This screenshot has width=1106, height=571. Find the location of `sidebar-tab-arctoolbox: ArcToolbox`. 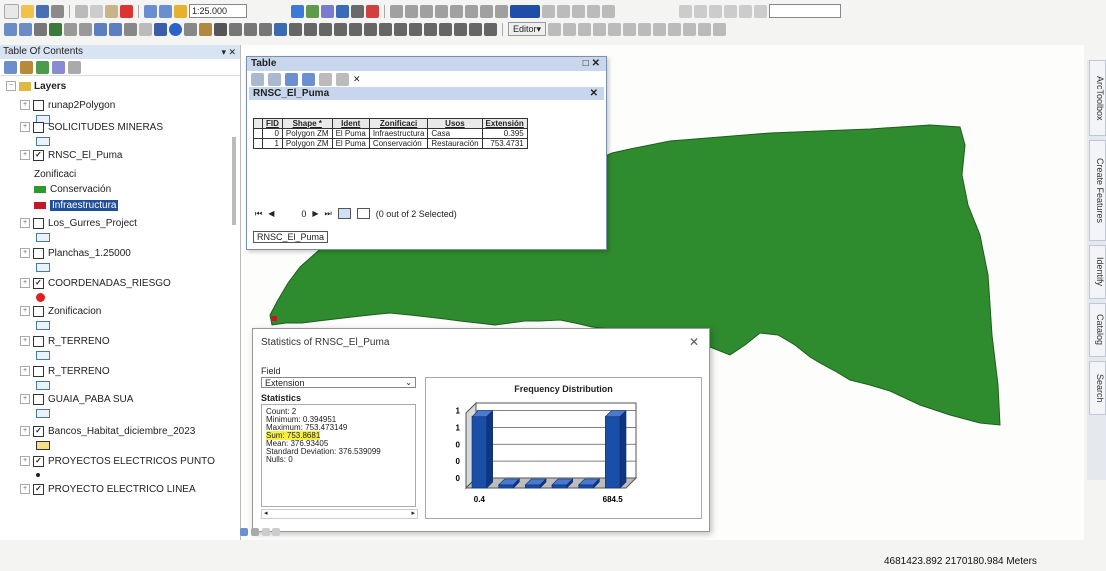

sidebar-tab-arctoolbox: ArcToolbox is located at coordinates (1097, 98).